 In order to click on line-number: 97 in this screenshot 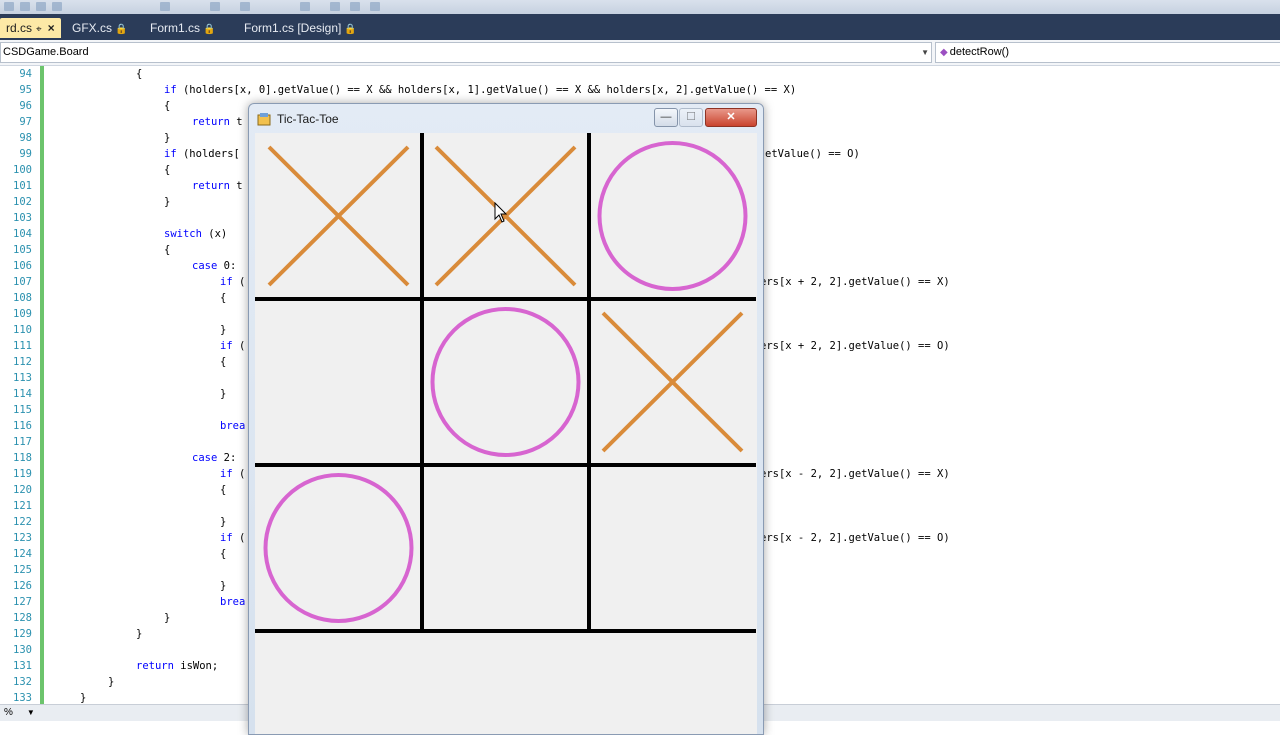, I will do `click(25, 122)`.